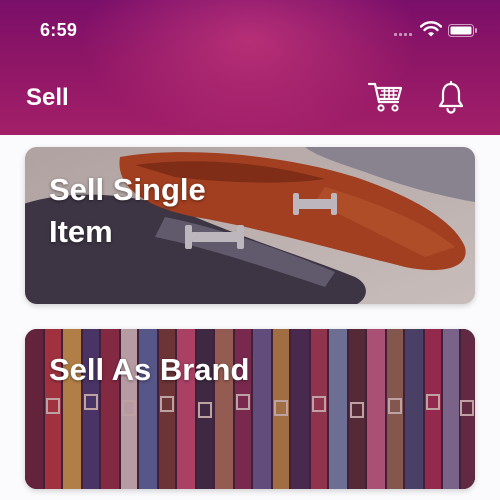 The width and height of the screenshot is (500, 500). What do you see at coordinates (463, 30) in the screenshot?
I see `battery-icon` at bounding box center [463, 30].